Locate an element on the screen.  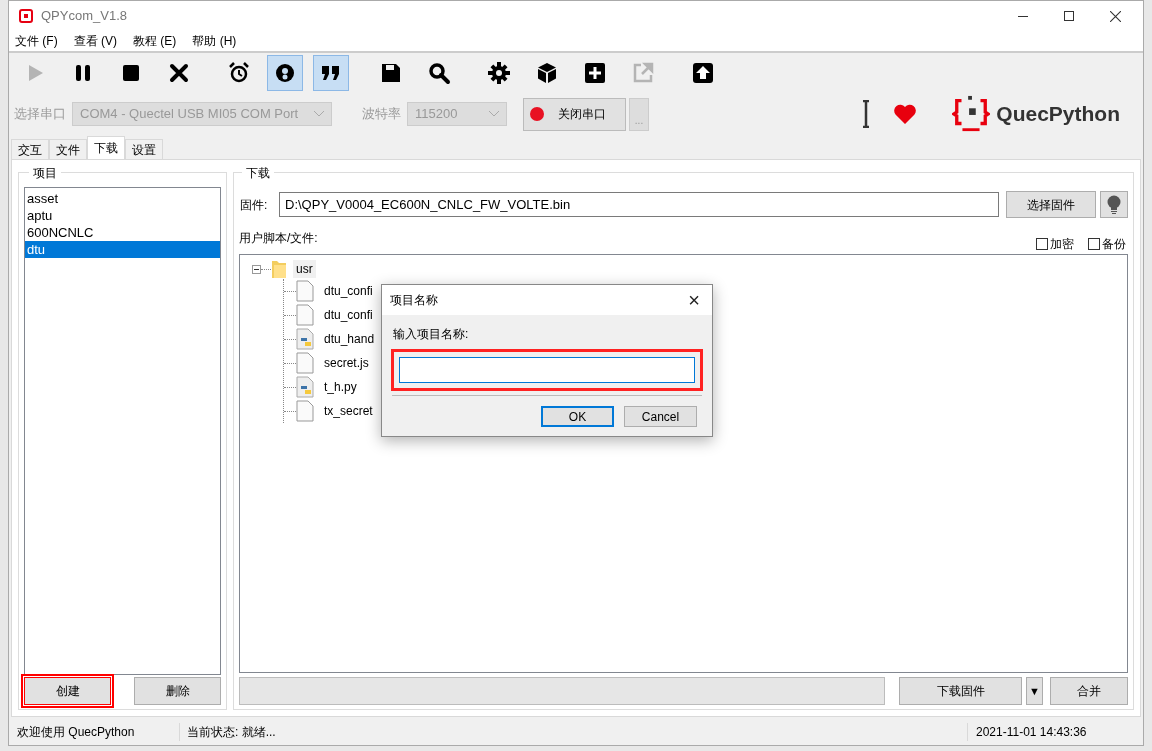
menu-item: 查看 (V) is located at coordinates (95, 41).